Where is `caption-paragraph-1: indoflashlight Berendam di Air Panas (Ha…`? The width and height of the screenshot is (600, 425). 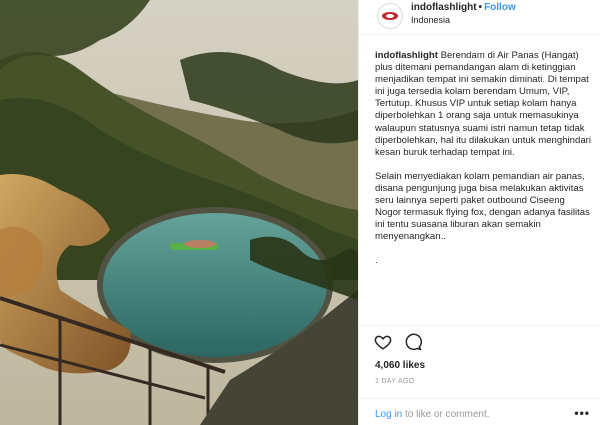
caption-paragraph-1: indoflashlight Berendam di Air Panas (Ha… is located at coordinates (483, 104).